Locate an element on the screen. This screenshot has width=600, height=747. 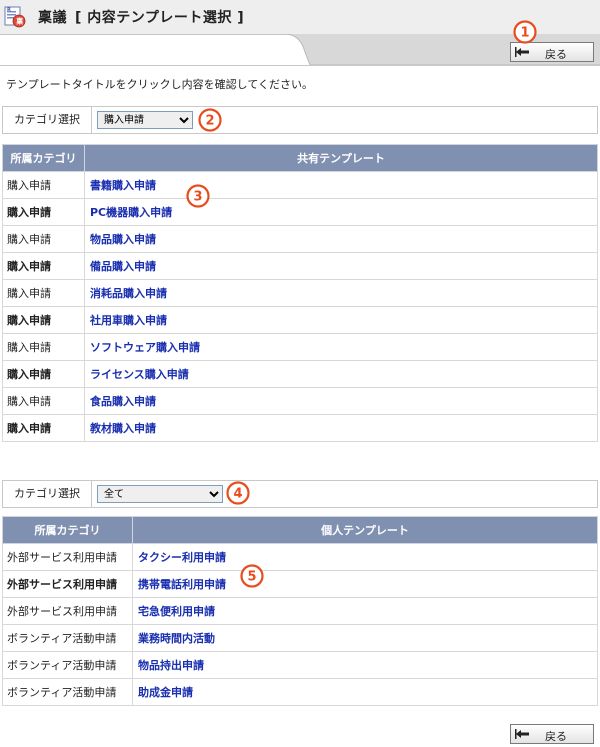
table-row: 購入申請 備品購入申請 is located at coordinates (300, 266).